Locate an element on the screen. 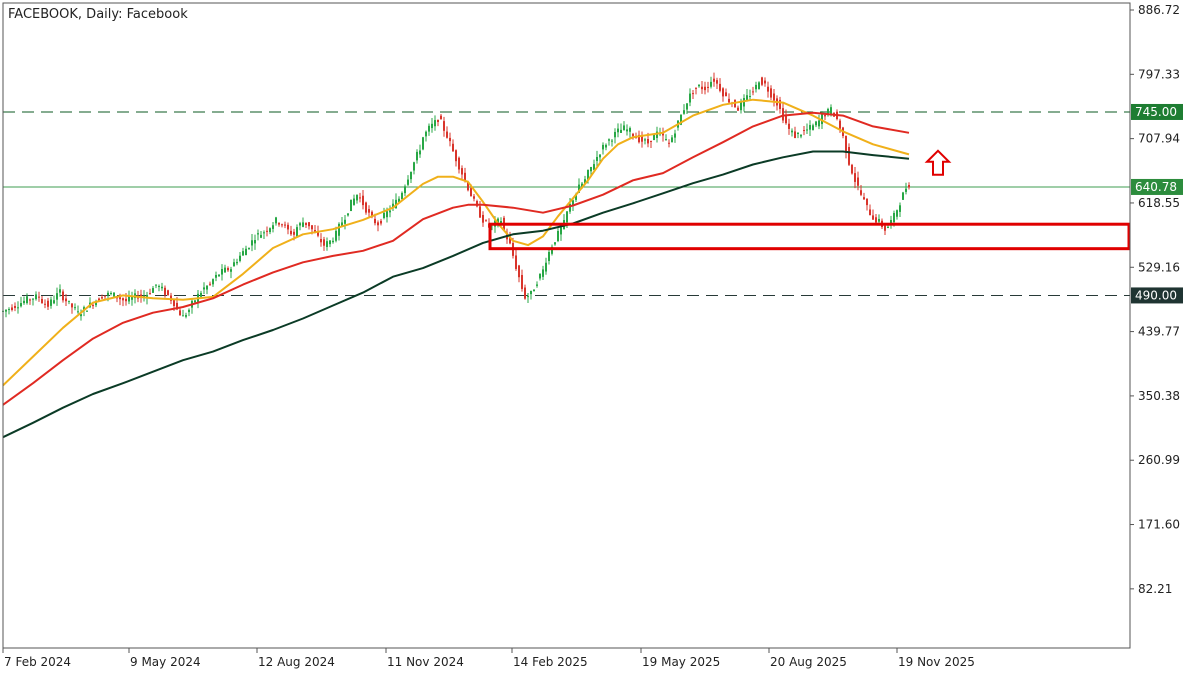 Image resolution: width=1200 pixels, height=675 pixels. x-tick-label: 20 Aug 2025 is located at coordinates (808, 662).